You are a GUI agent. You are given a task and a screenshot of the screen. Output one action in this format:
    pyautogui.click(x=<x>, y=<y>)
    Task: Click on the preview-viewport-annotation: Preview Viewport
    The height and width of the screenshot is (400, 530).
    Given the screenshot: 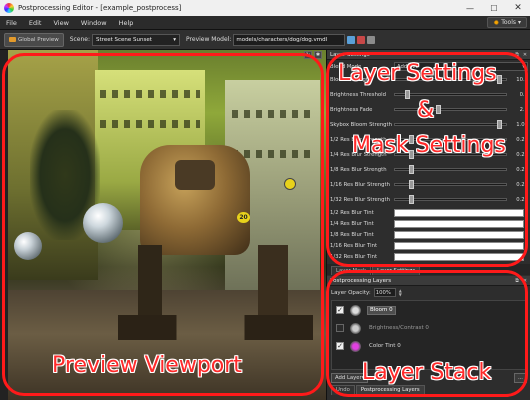 What is the action you would take?
    pyautogui.click(x=147, y=365)
    